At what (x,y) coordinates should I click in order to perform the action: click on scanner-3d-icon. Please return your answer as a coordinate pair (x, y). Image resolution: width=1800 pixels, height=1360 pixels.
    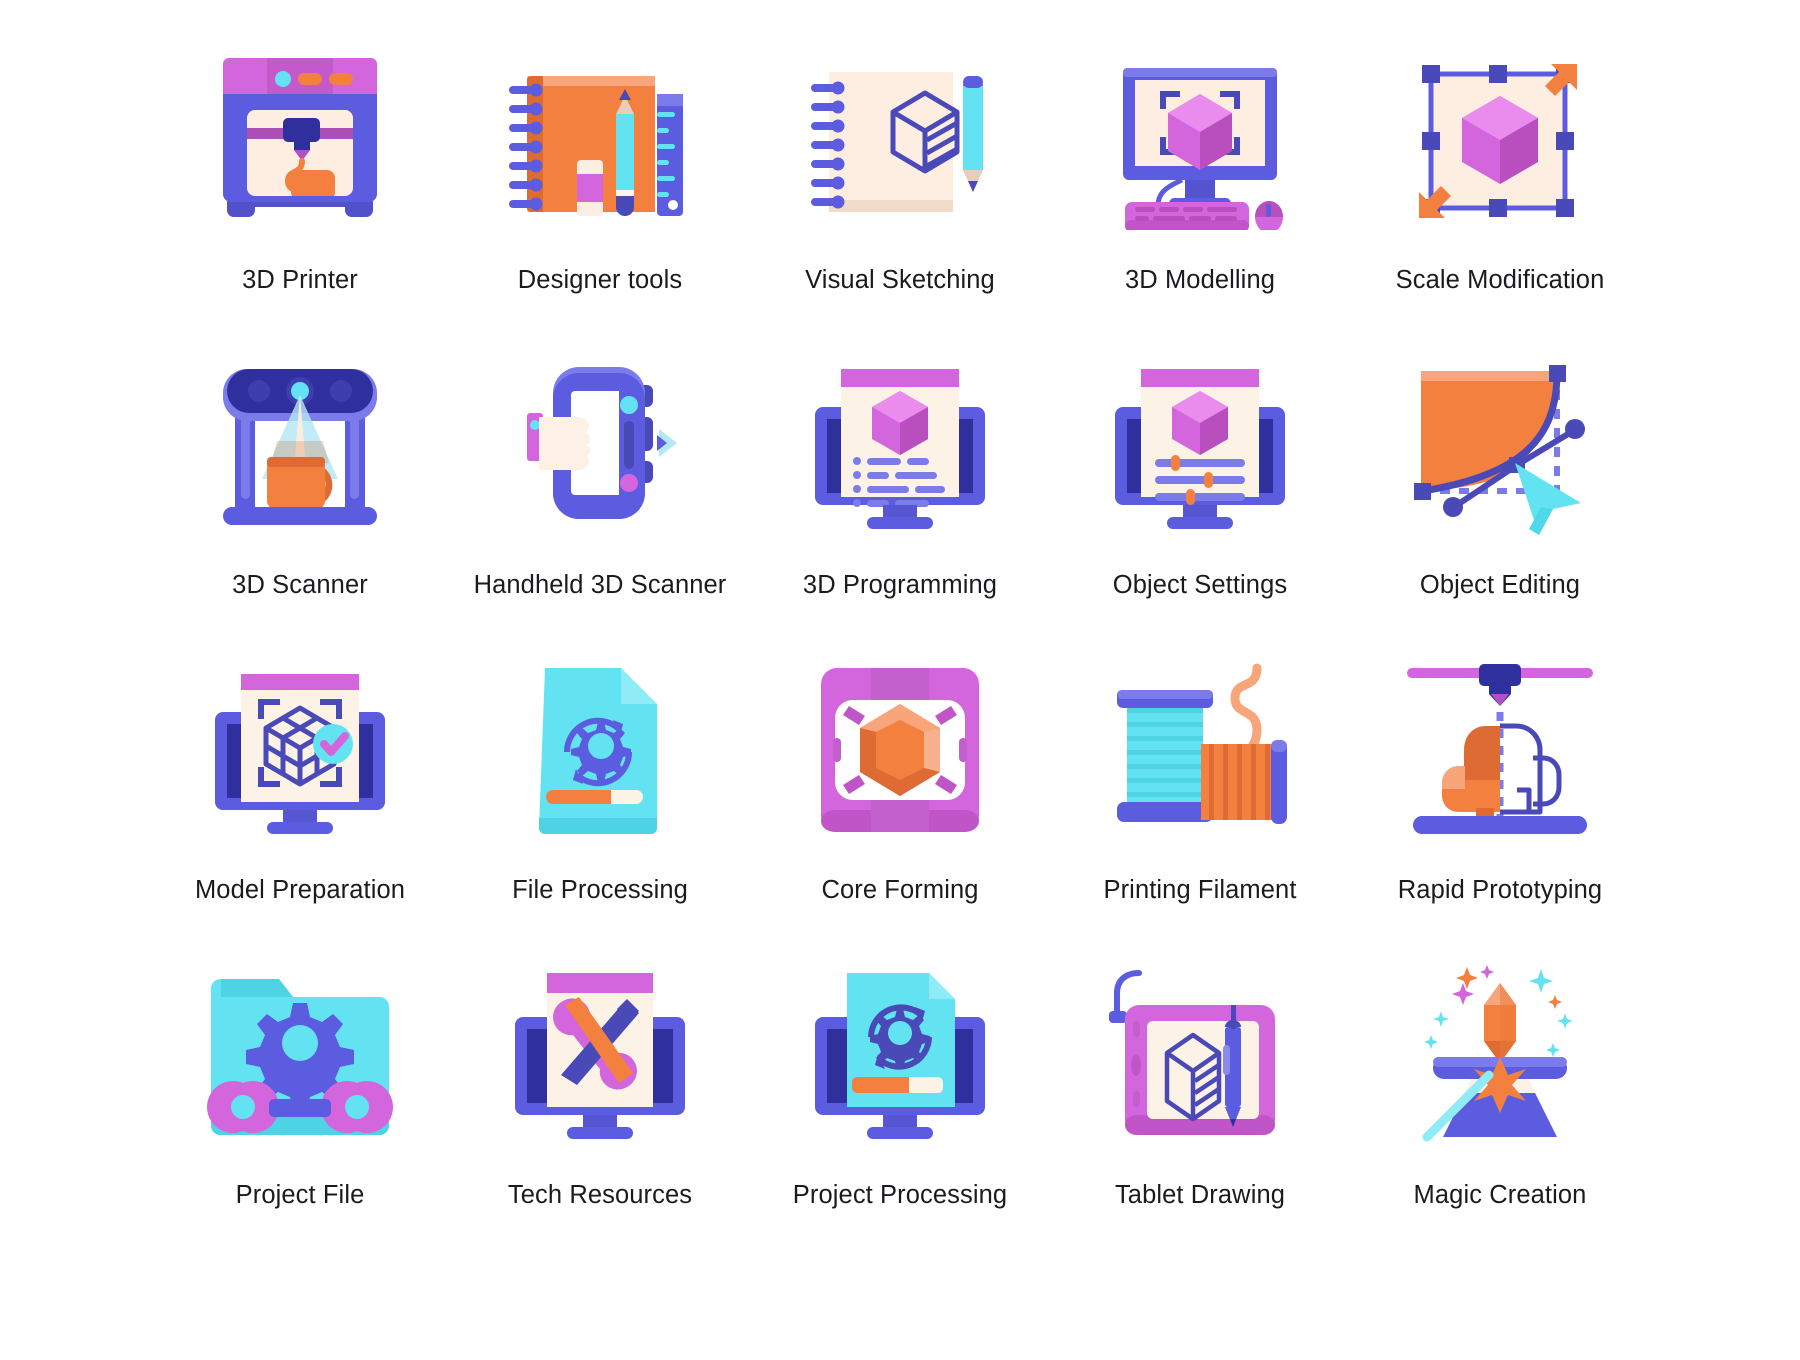
    Looking at the image, I should click on (300, 445).